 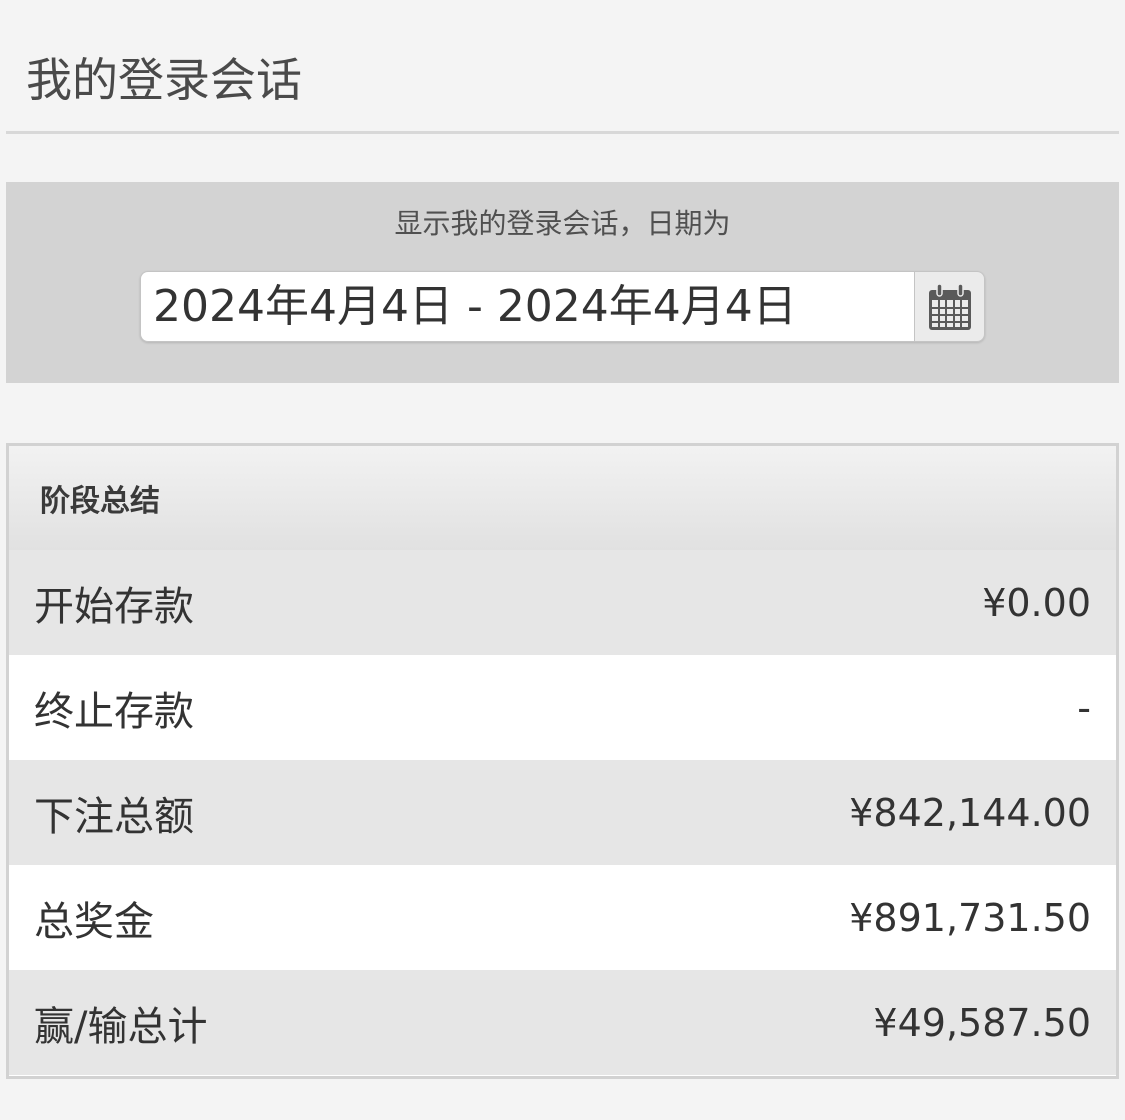 I want to click on page-title: 我的登录会话, so click(x=164, y=80).